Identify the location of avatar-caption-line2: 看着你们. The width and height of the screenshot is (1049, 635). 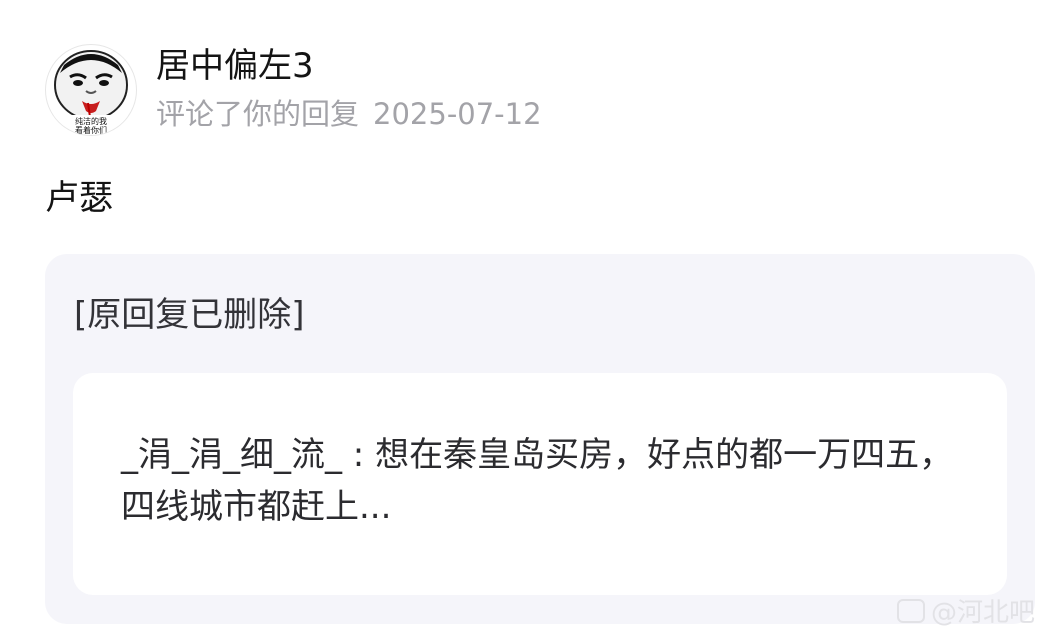
(91, 130).